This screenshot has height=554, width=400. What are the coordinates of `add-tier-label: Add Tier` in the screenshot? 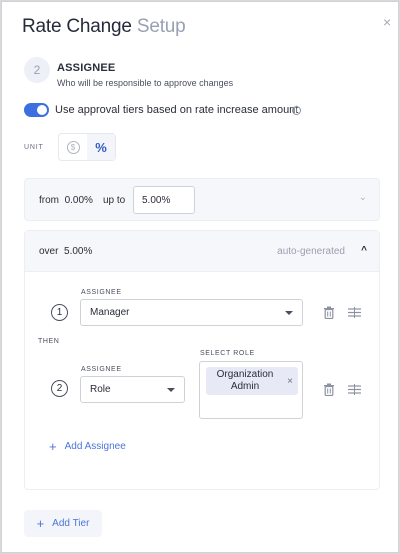 It's located at (71, 523).